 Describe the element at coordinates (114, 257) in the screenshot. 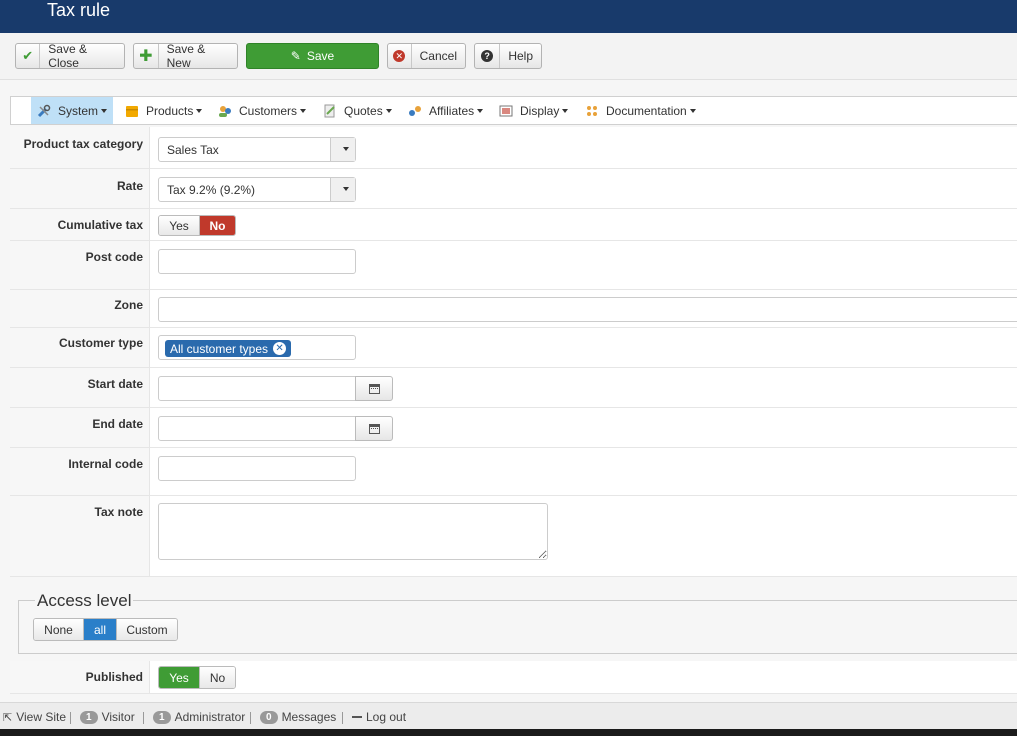

I see `post-code-label: Post code` at that location.